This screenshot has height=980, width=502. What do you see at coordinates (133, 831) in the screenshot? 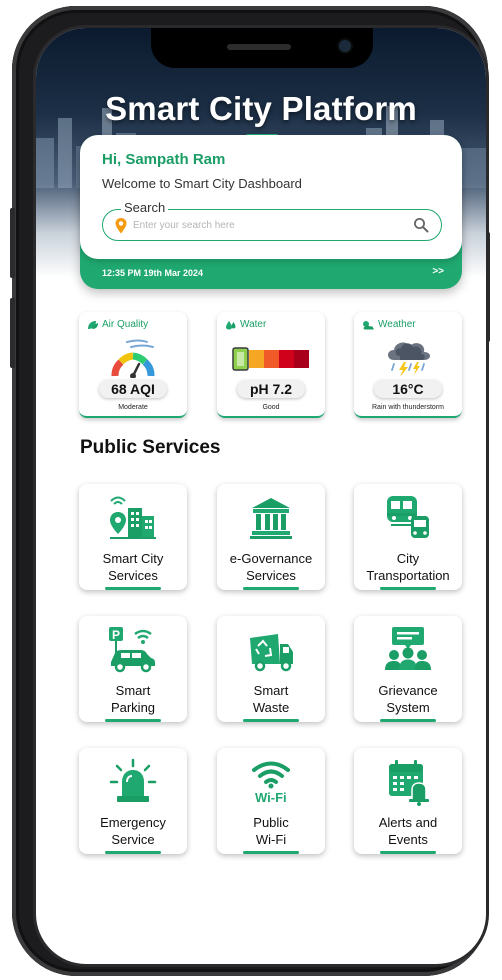
I see `service-label: Emergency Service` at bounding box center [133, 831].